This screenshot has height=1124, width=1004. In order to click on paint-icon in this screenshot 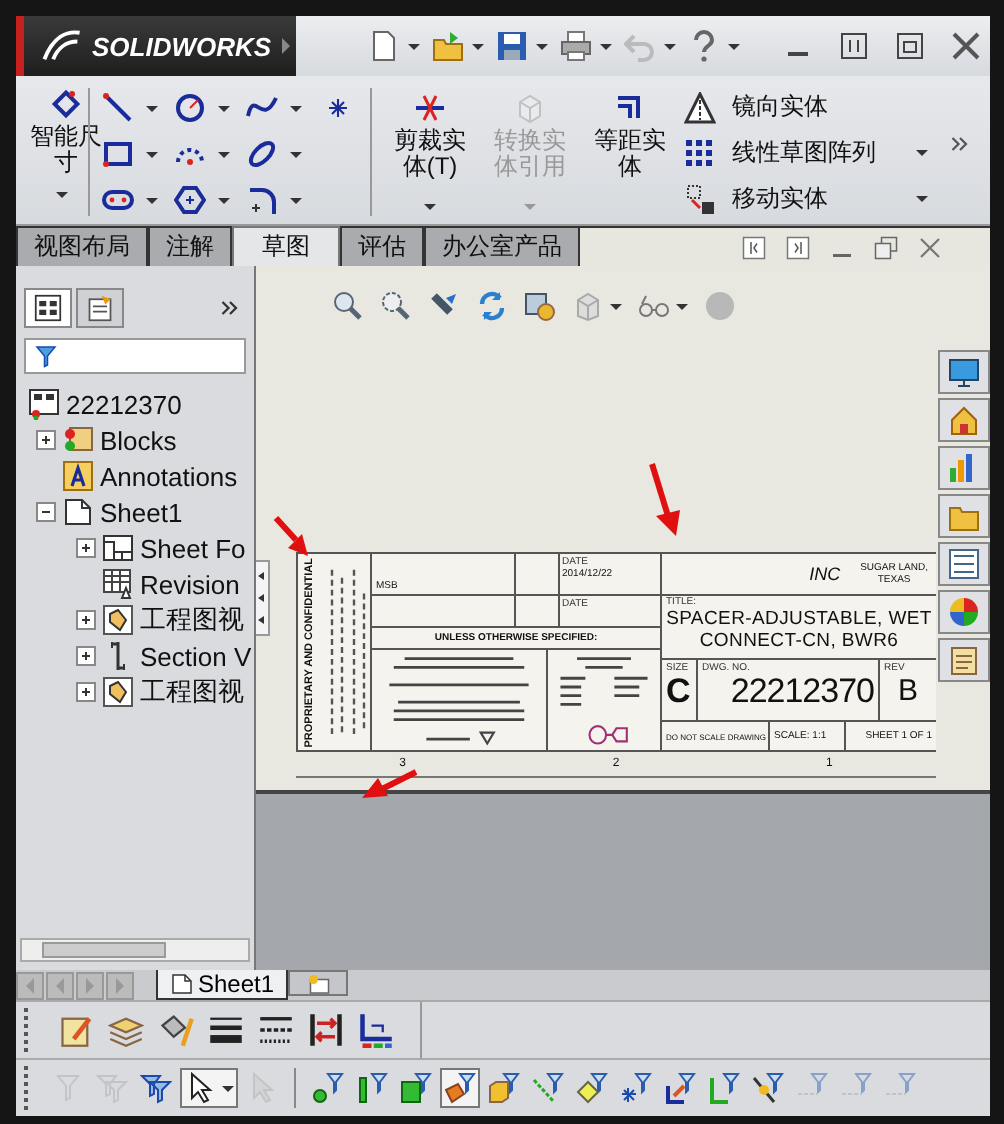, I will do `click(176, 1030)`.